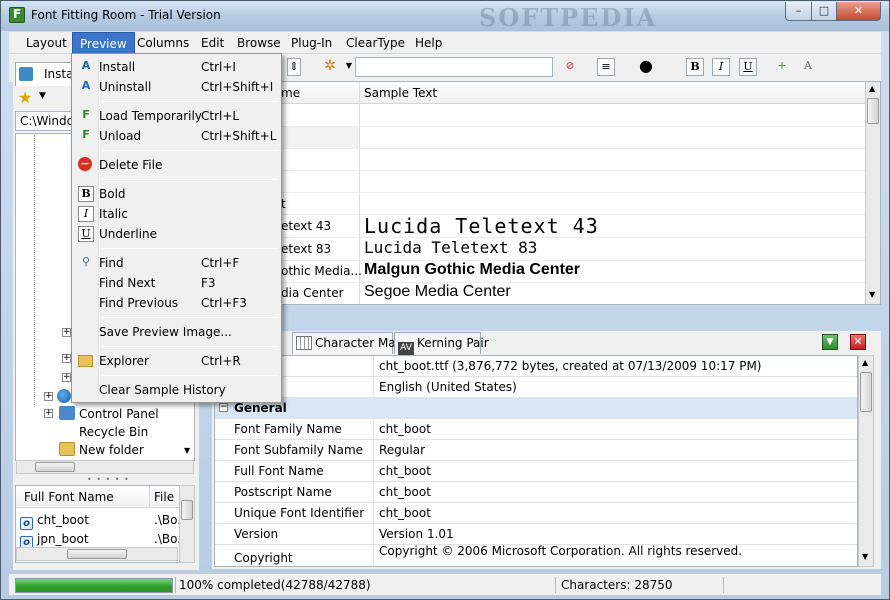 The width and height of the screenshot is (890, 600). Describe the element at coordinates (86, 134) in the screenshot. I see `unload-icon: F` at that location.